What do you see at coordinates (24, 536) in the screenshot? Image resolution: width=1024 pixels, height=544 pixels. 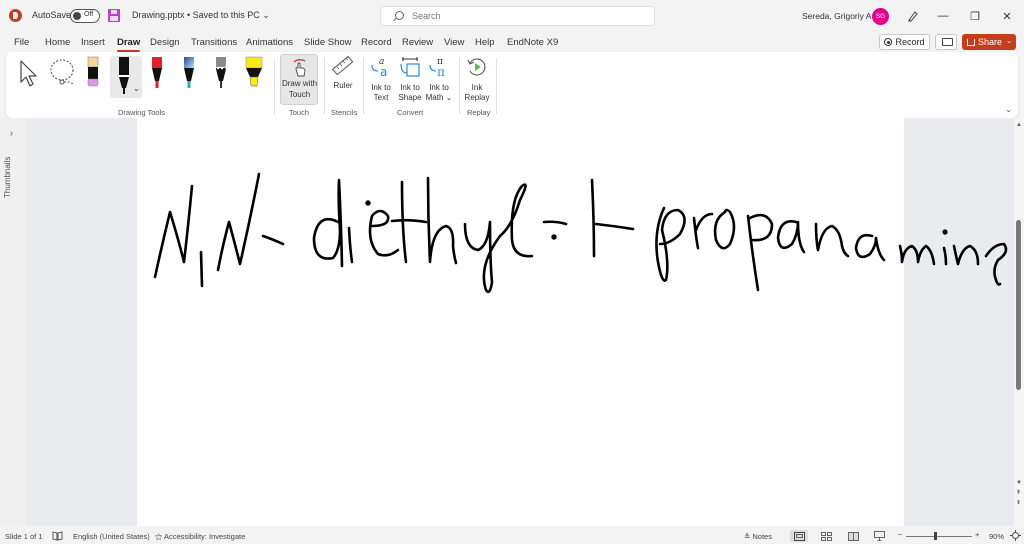 I see `slide-counter: Slide 1 of 1` at bounding box center [24, 536].